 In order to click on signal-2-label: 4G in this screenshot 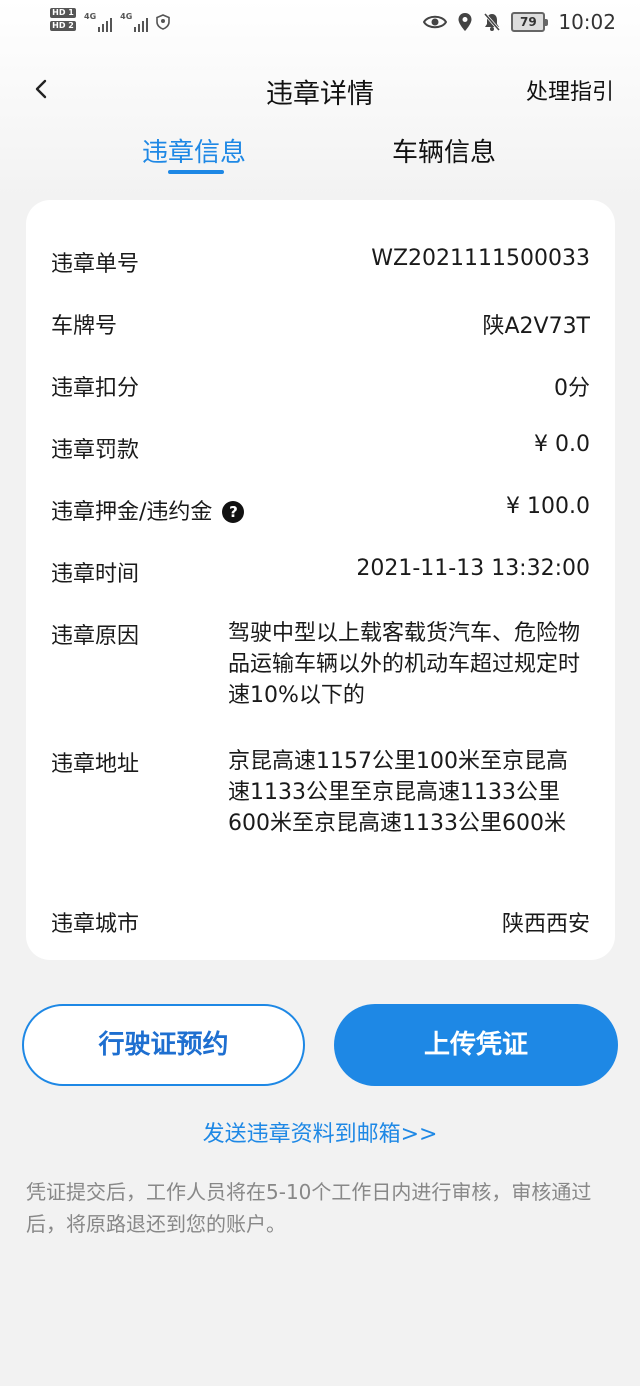, I will do `click(126, 16)`.